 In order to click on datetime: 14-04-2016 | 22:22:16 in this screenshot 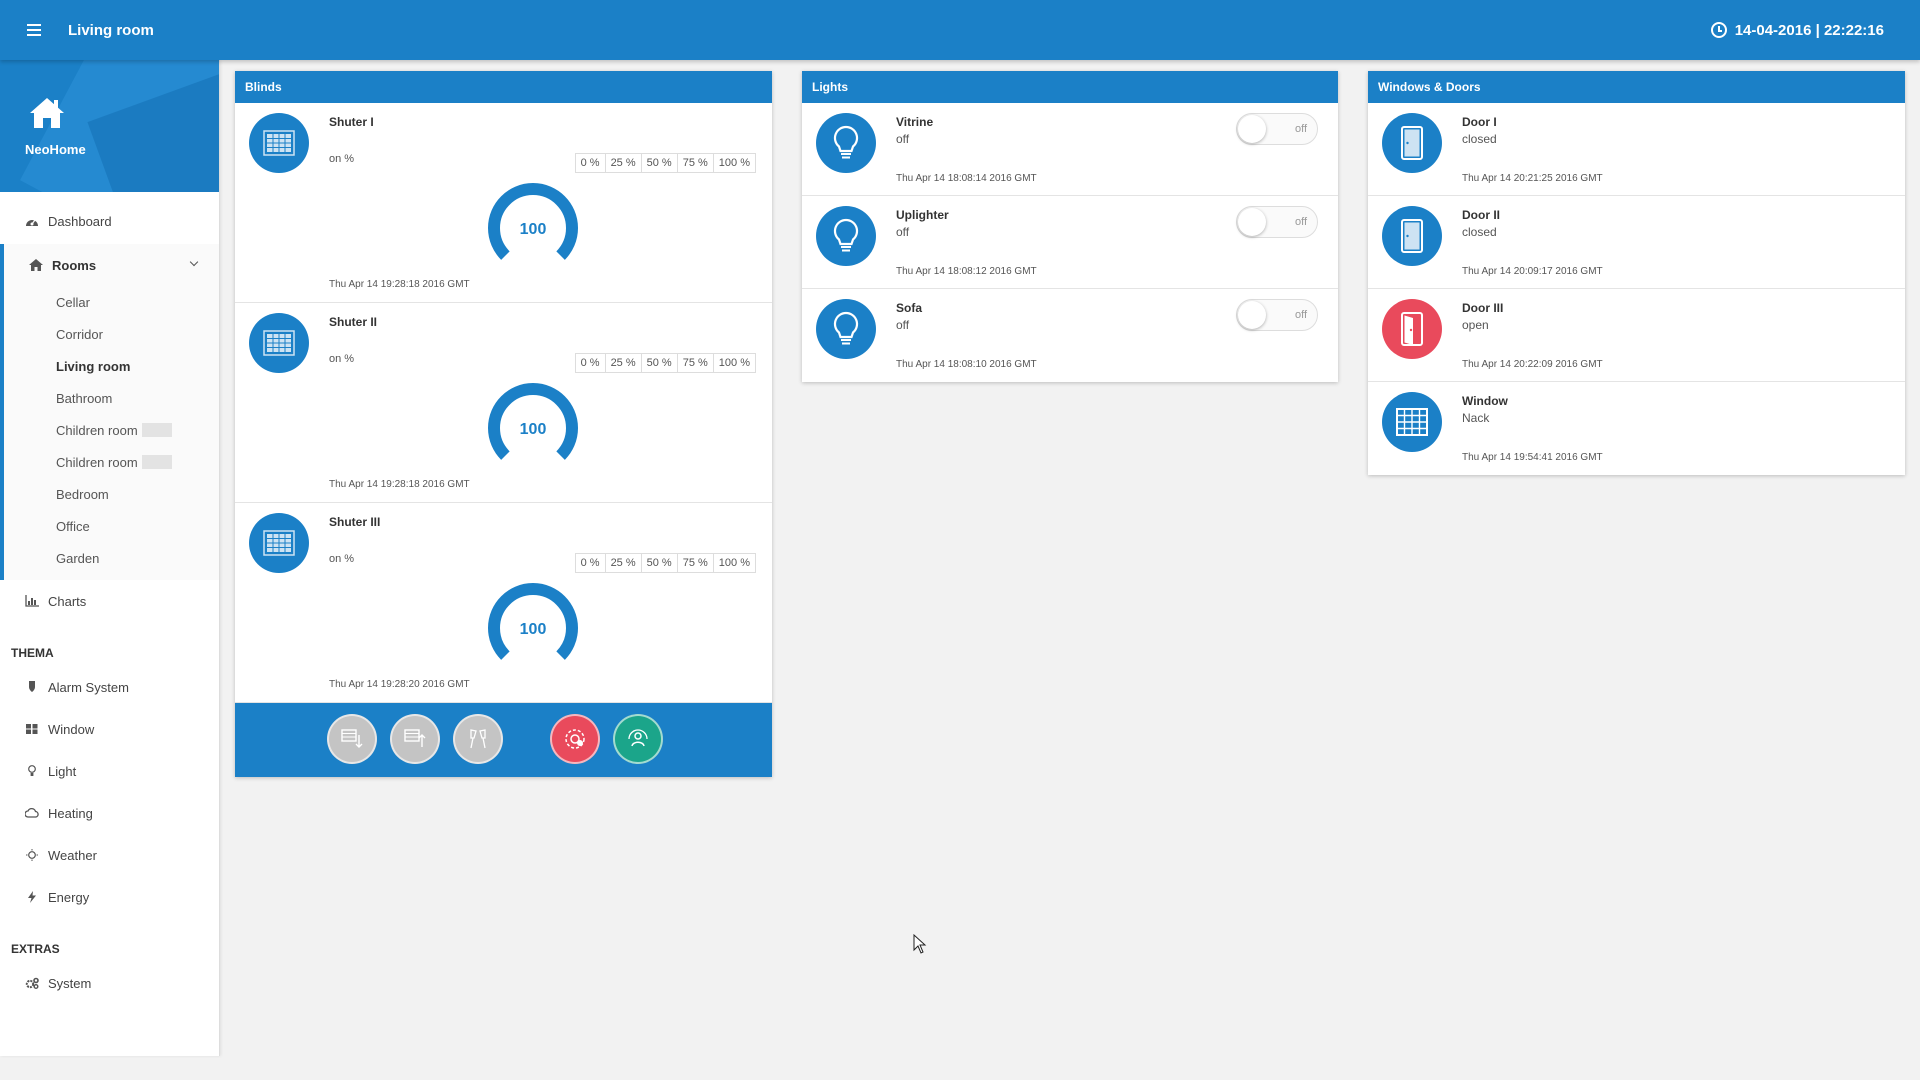, I will do `click(1809, 30)`.